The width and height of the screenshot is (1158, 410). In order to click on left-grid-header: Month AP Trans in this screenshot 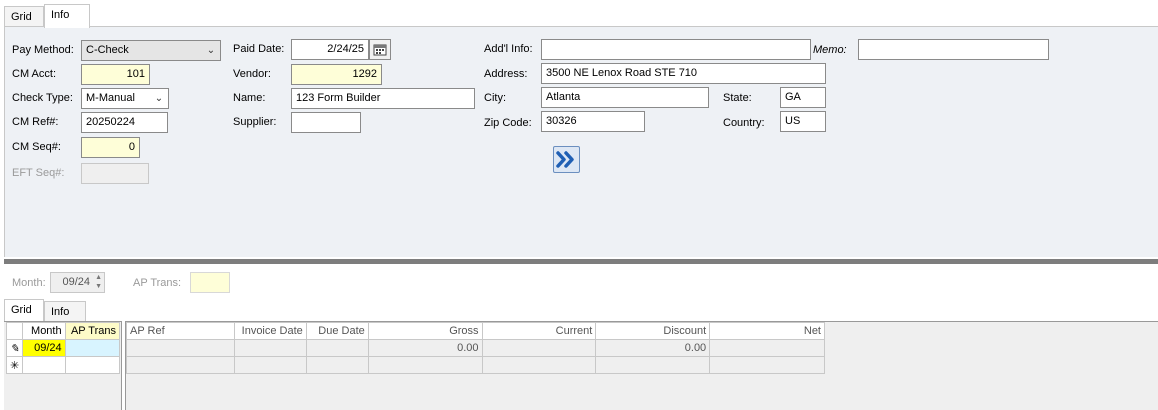, I will do `click(63, 331)`.